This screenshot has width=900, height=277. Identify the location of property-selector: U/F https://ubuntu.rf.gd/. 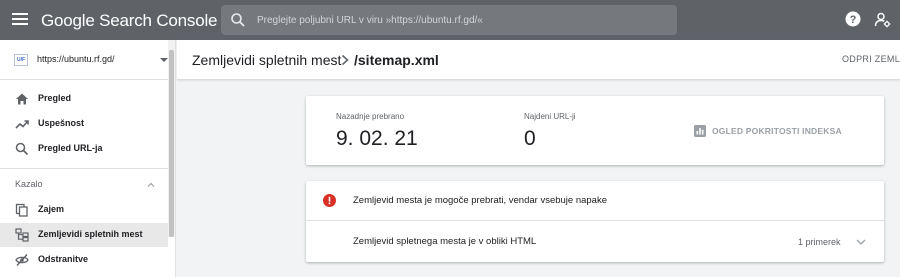
(88, 60).